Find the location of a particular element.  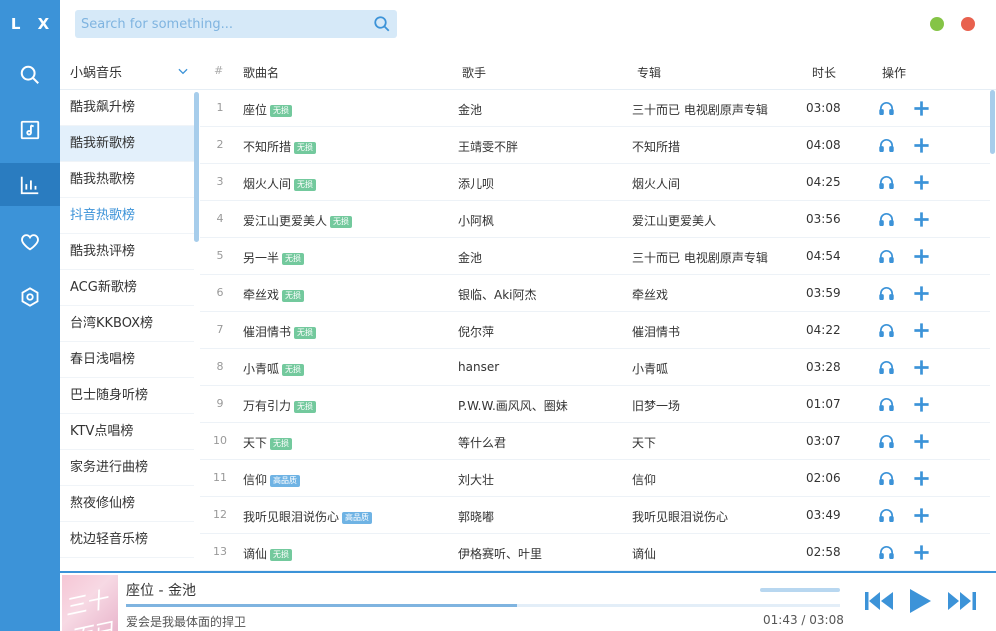

previous-track-icon is located at coordinates (879, 601).